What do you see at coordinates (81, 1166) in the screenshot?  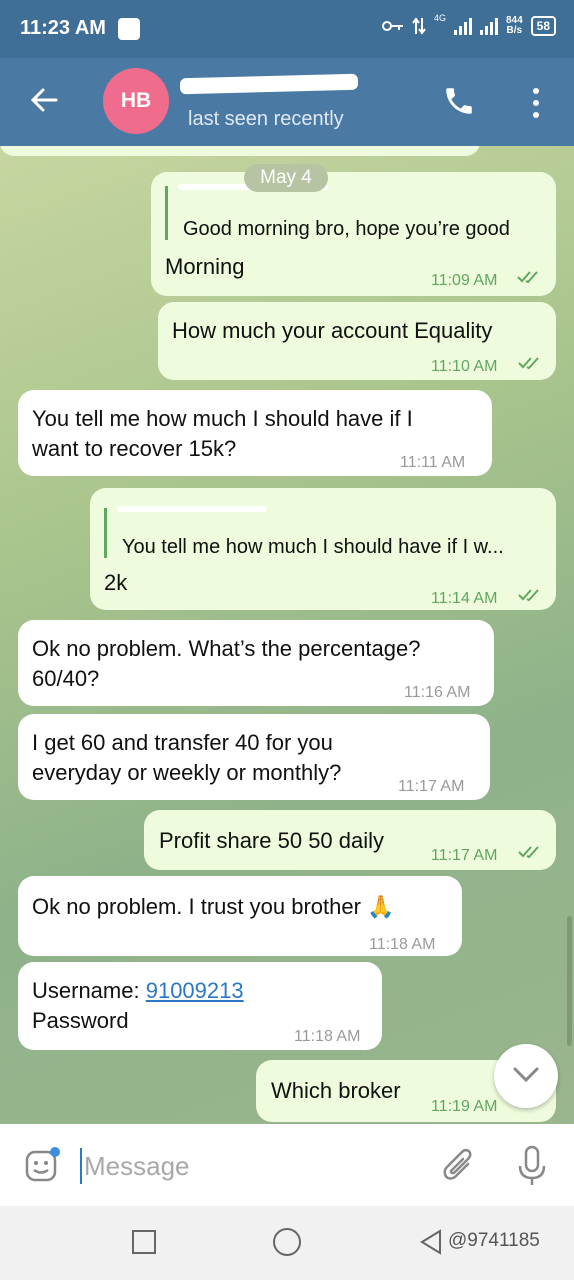 I see `text-cursor` at bounding box center [81, 1166].